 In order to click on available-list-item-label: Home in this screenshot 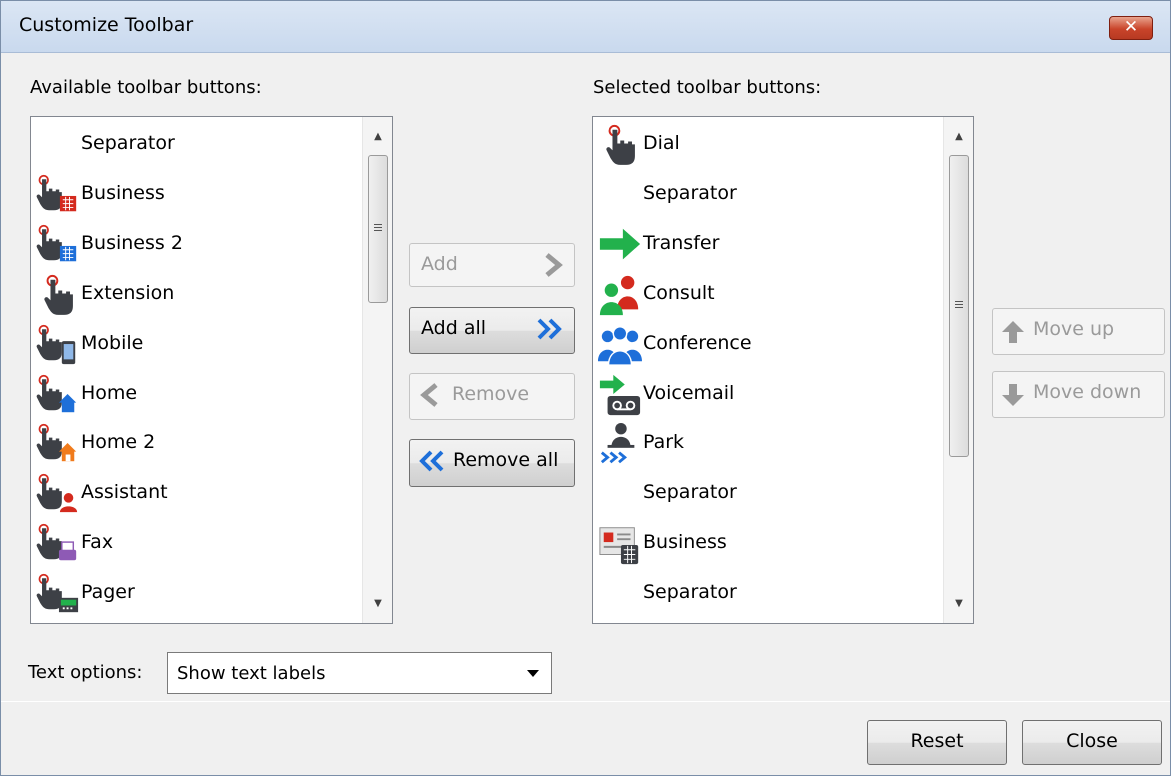, I will do `click(109, 392)`.